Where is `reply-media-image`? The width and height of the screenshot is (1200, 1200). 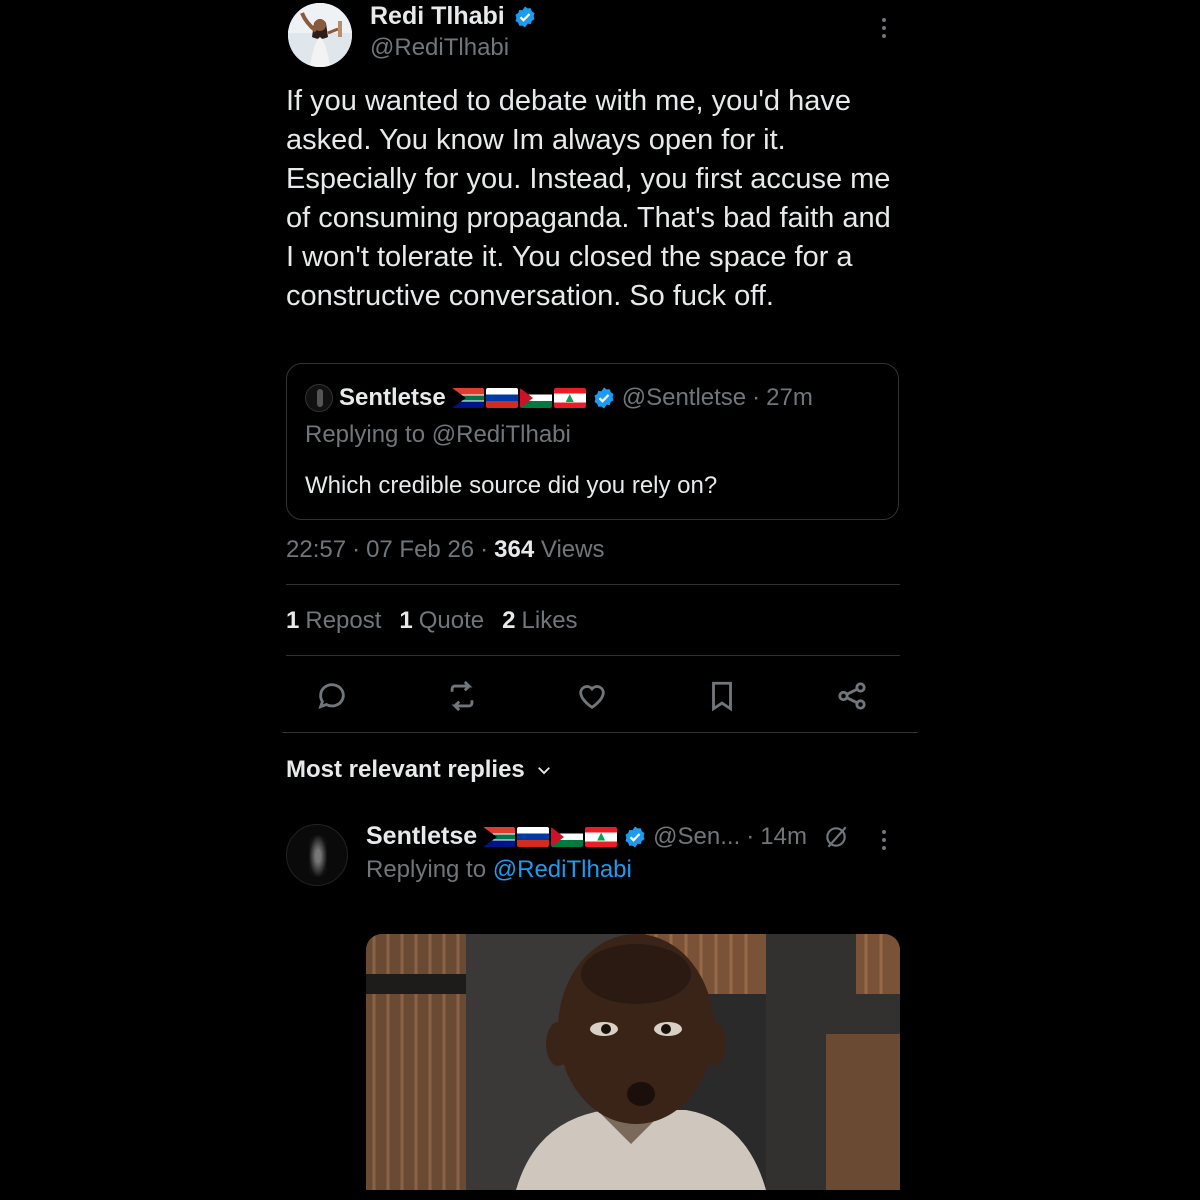
reply-media-image is located at coordinates (633, 1062).